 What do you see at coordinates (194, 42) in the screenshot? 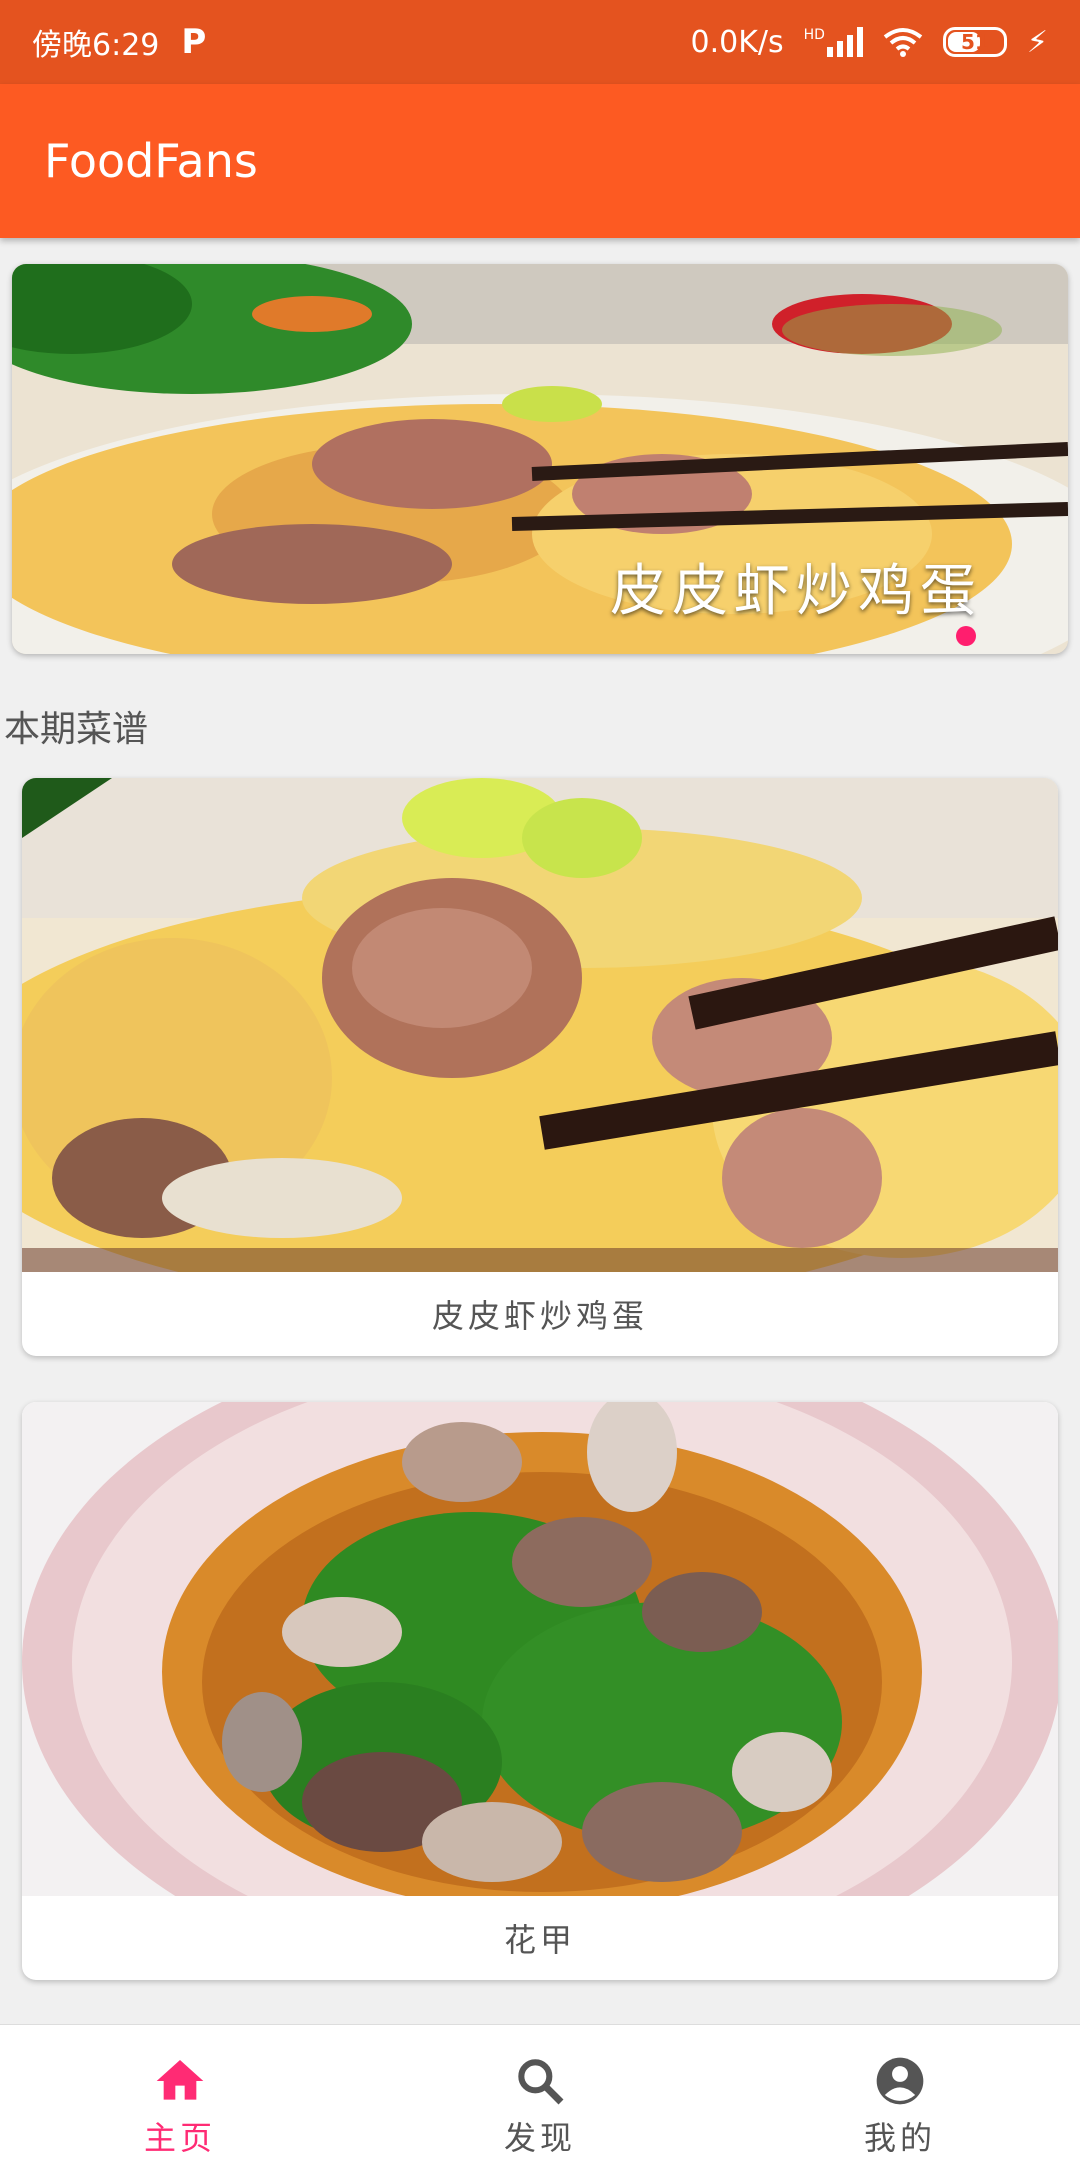
I see `parking-notification-icon: P` at bounding box center [194, 42].